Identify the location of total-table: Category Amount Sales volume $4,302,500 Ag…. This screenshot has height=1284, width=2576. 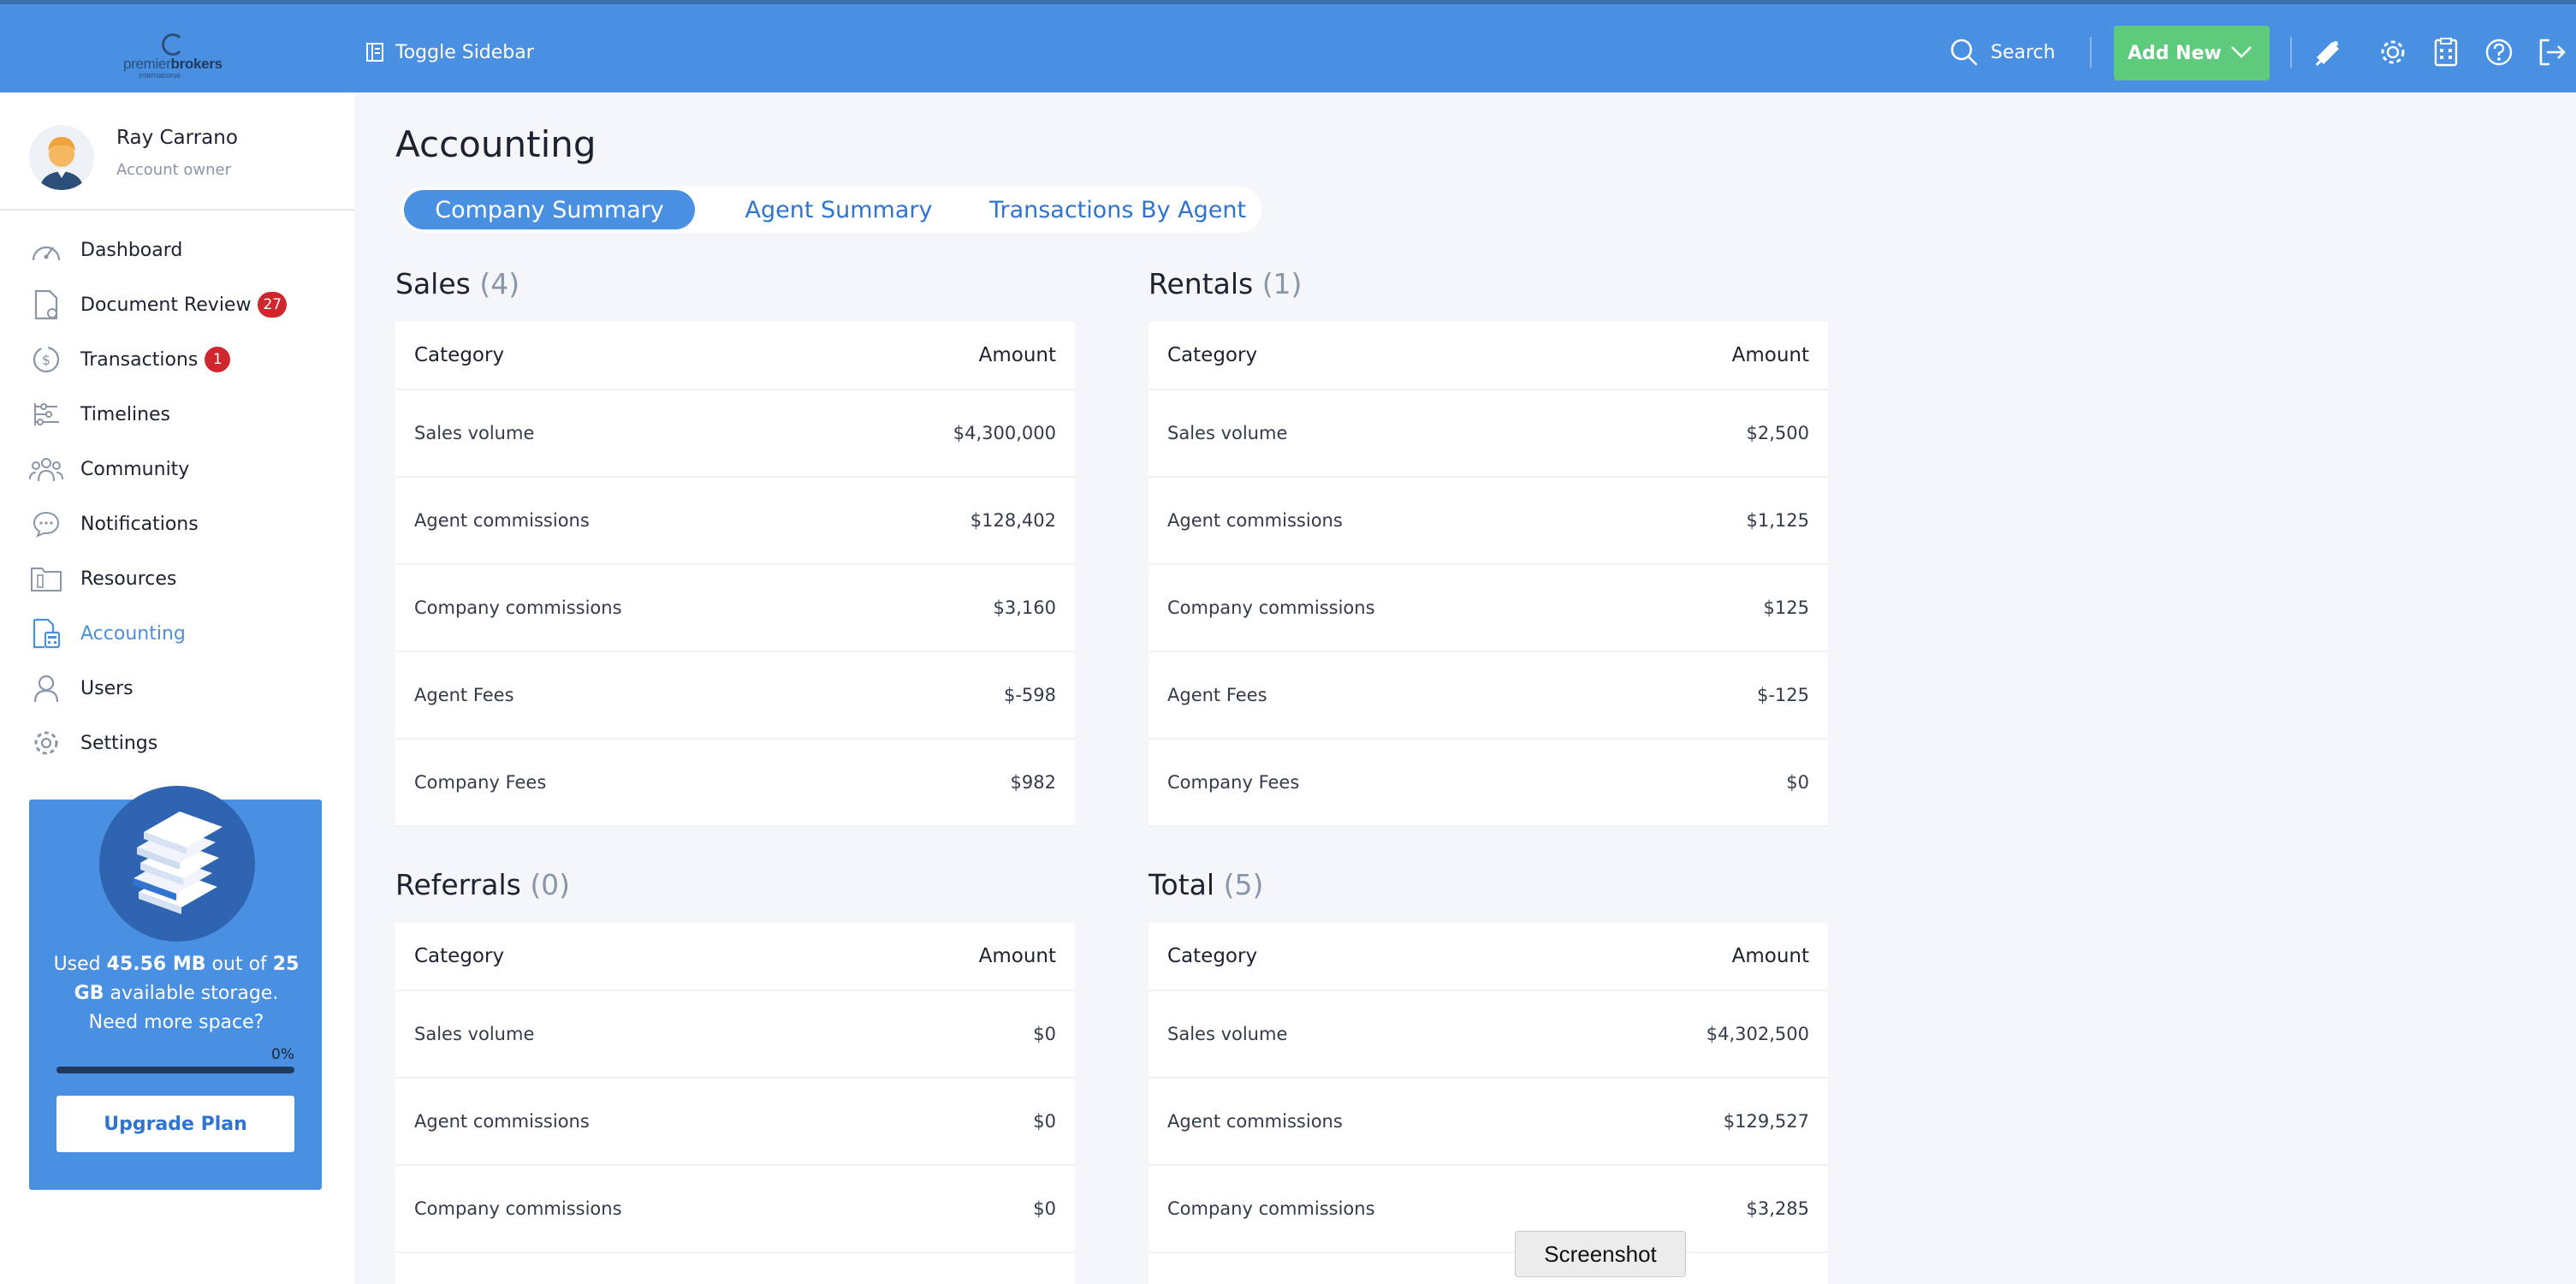
(1488, 1103).